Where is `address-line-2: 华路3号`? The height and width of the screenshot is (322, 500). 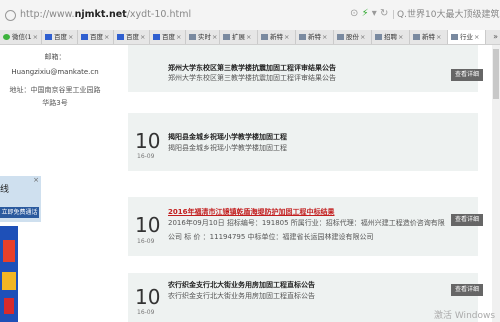 address-line-2: 华路3号 is located at coordinates (55, 103).